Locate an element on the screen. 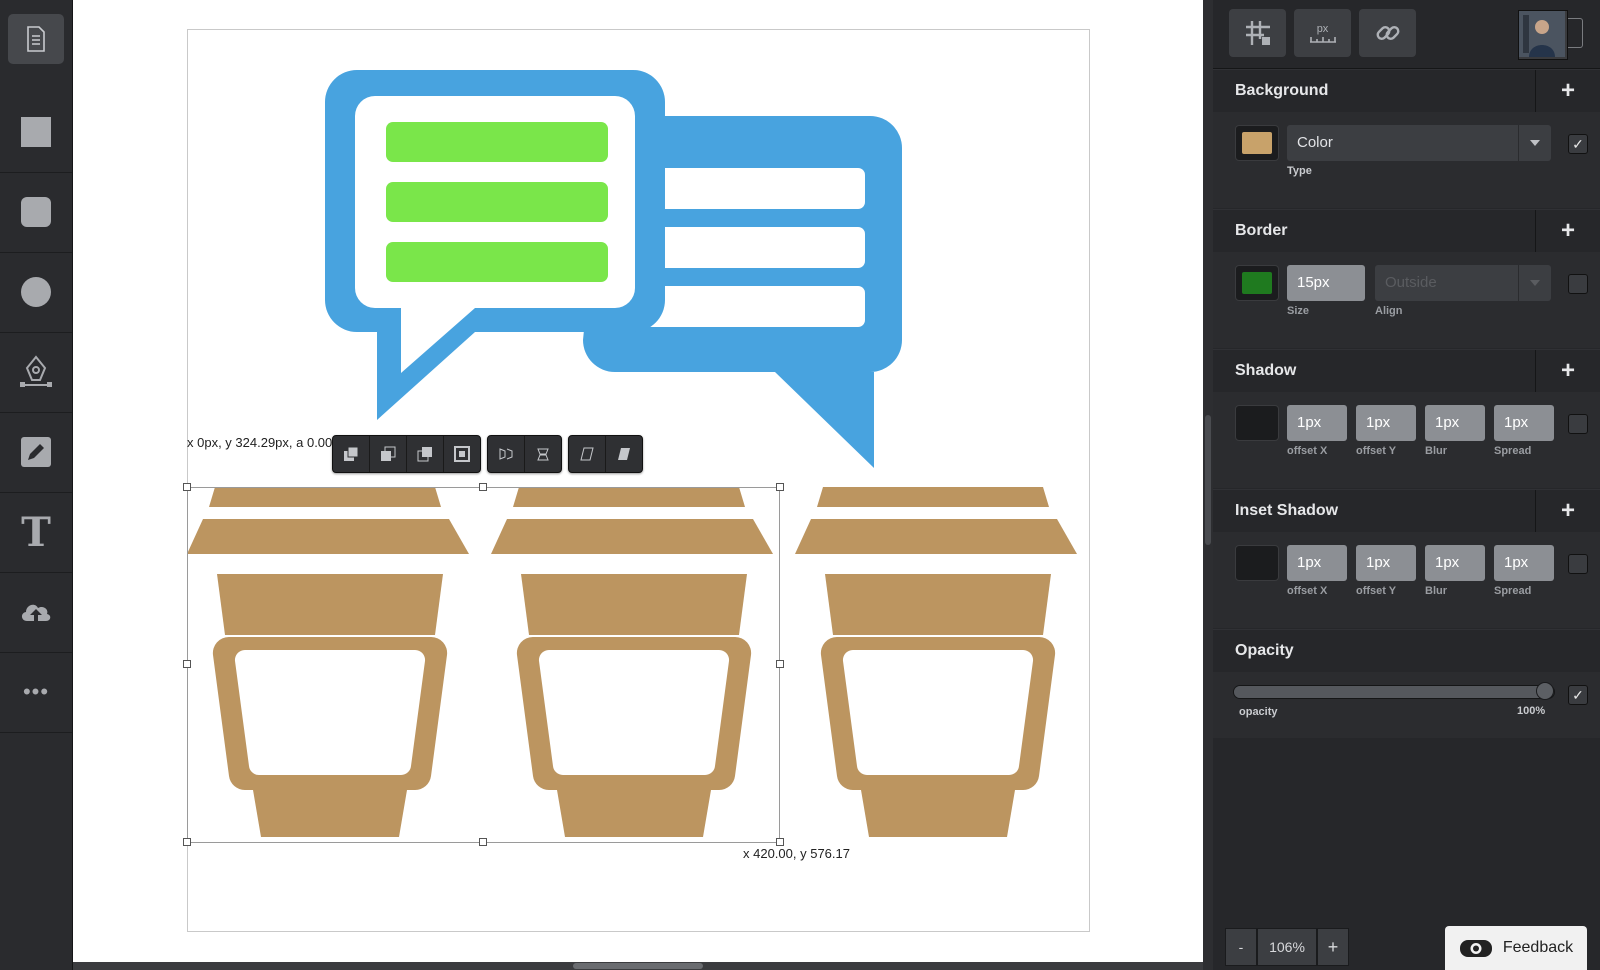 This screenshot has height=970, width=1600. skew-right-icon is located at coordinates (624, 454).